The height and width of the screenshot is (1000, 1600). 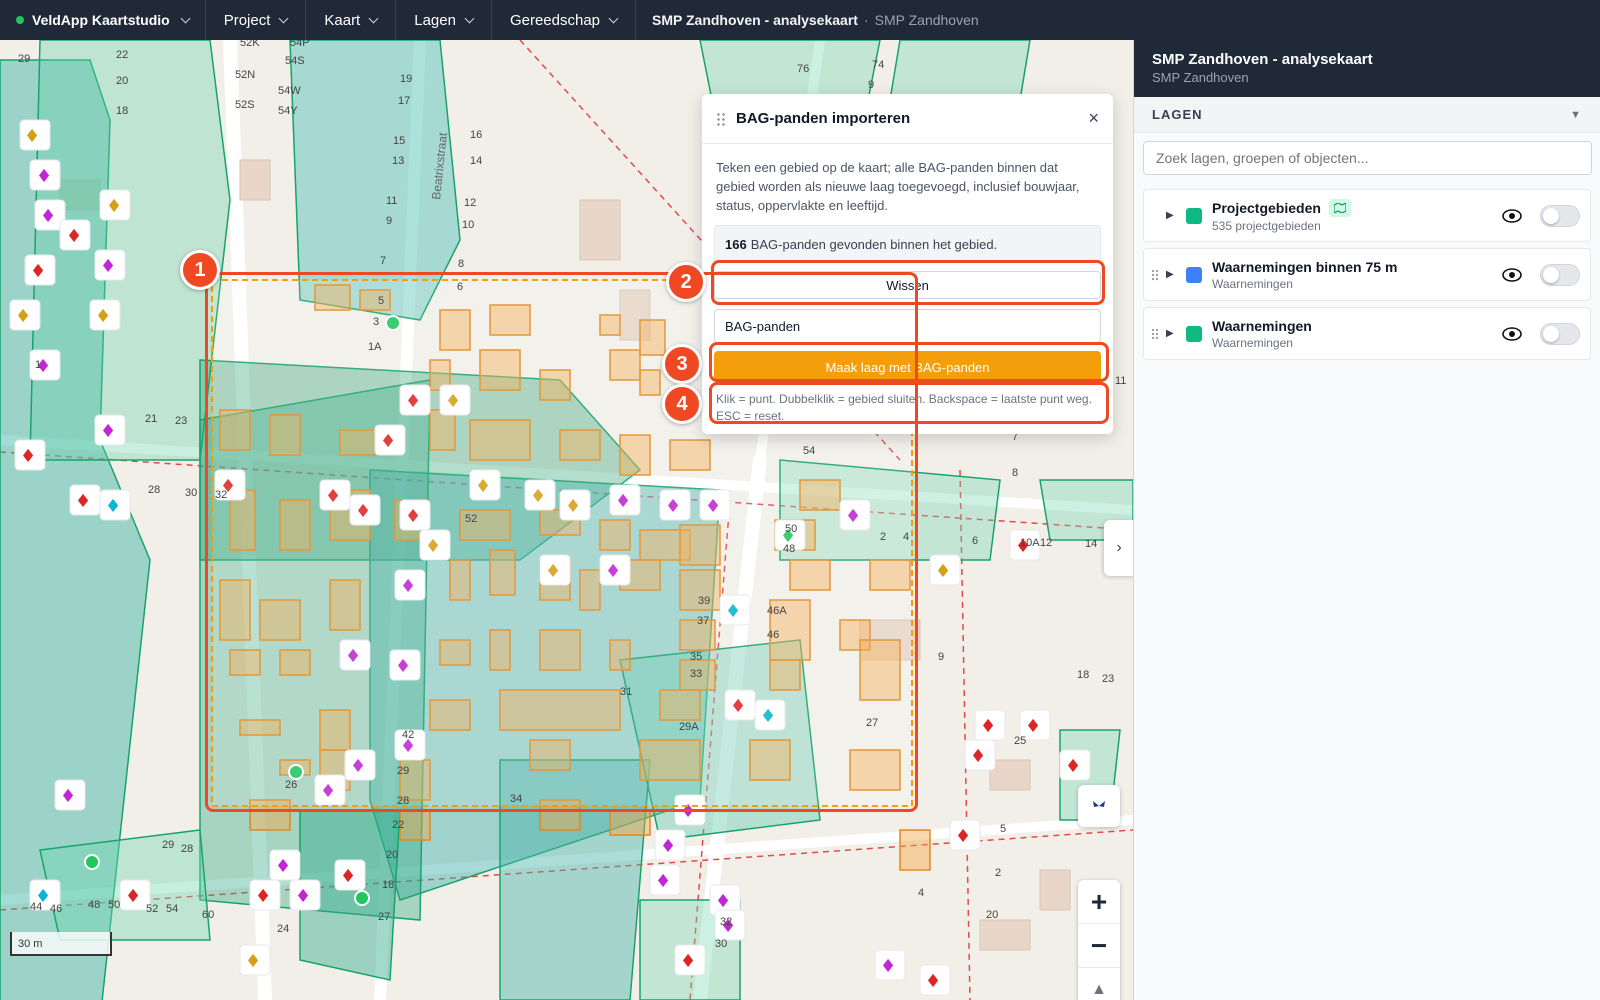 I want to click on layers-section-toggle: LAGEN ▼, so click(x=1367, y=115).